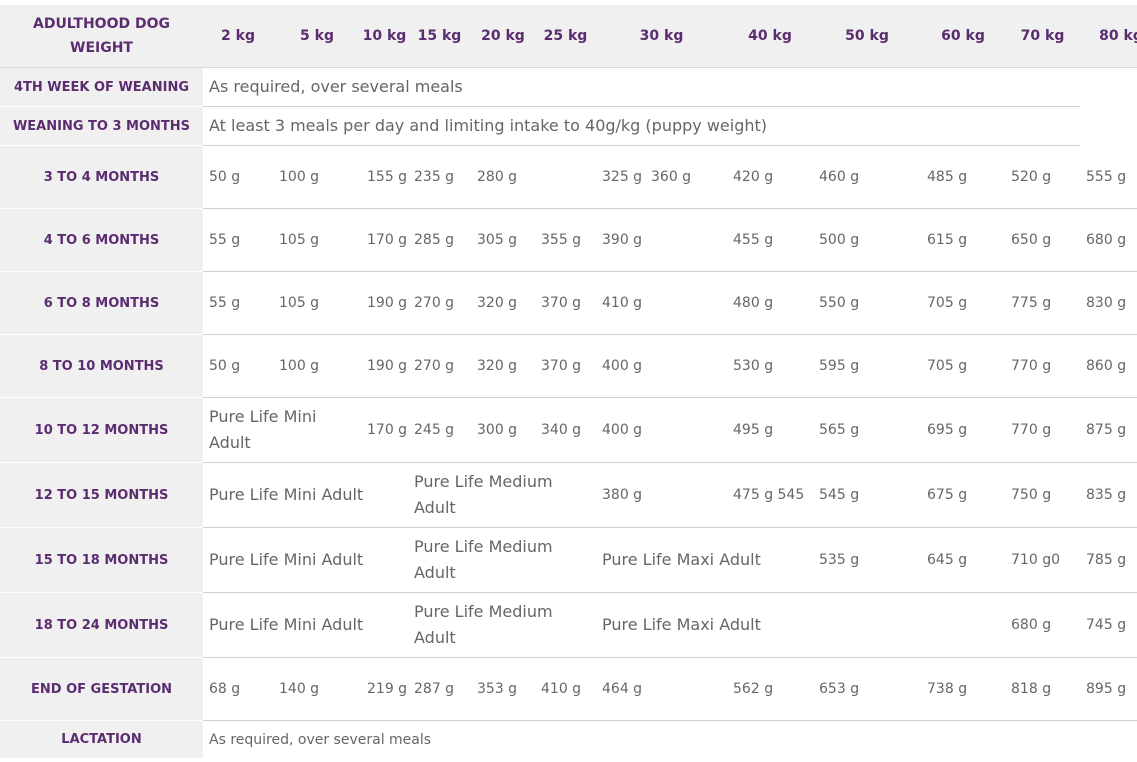 This screenshot has width=1137, height=762. Describe the element at coordinates (1043, 495) in the screenshot. I see `table-cell: 750 g` at that location.